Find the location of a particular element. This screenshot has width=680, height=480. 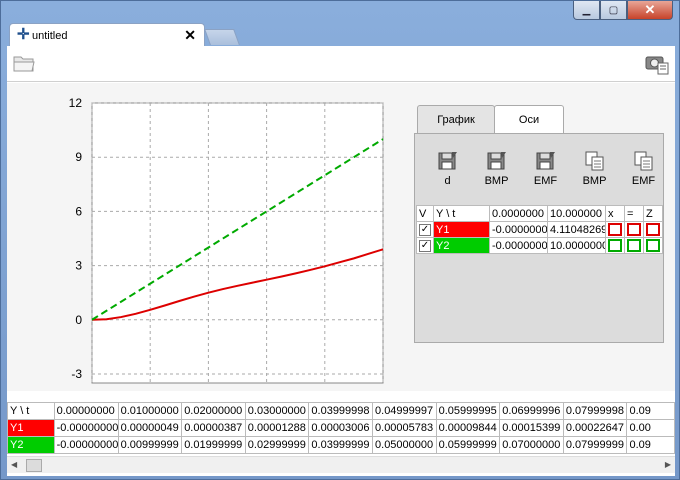

minimize-button: ▁ is located at coordinates (586, 10).